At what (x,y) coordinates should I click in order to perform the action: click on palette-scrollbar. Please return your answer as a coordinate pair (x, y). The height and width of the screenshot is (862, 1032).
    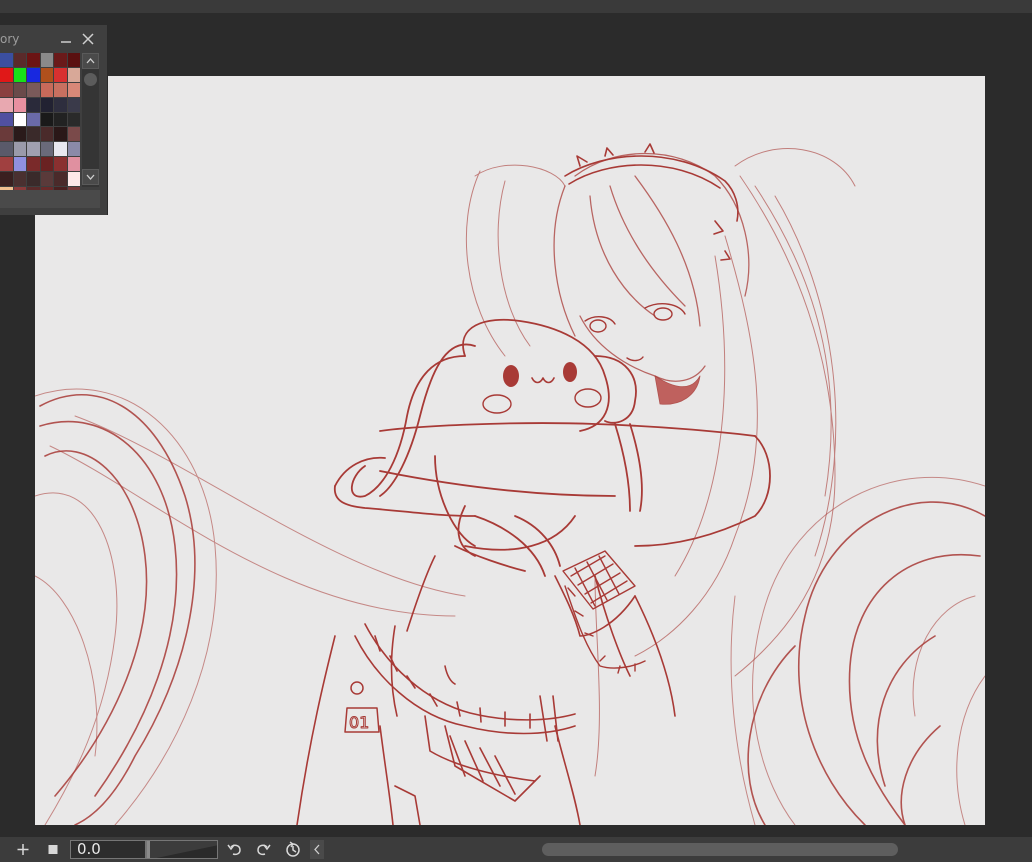
    Looking at the image, I should click on (90, 120).